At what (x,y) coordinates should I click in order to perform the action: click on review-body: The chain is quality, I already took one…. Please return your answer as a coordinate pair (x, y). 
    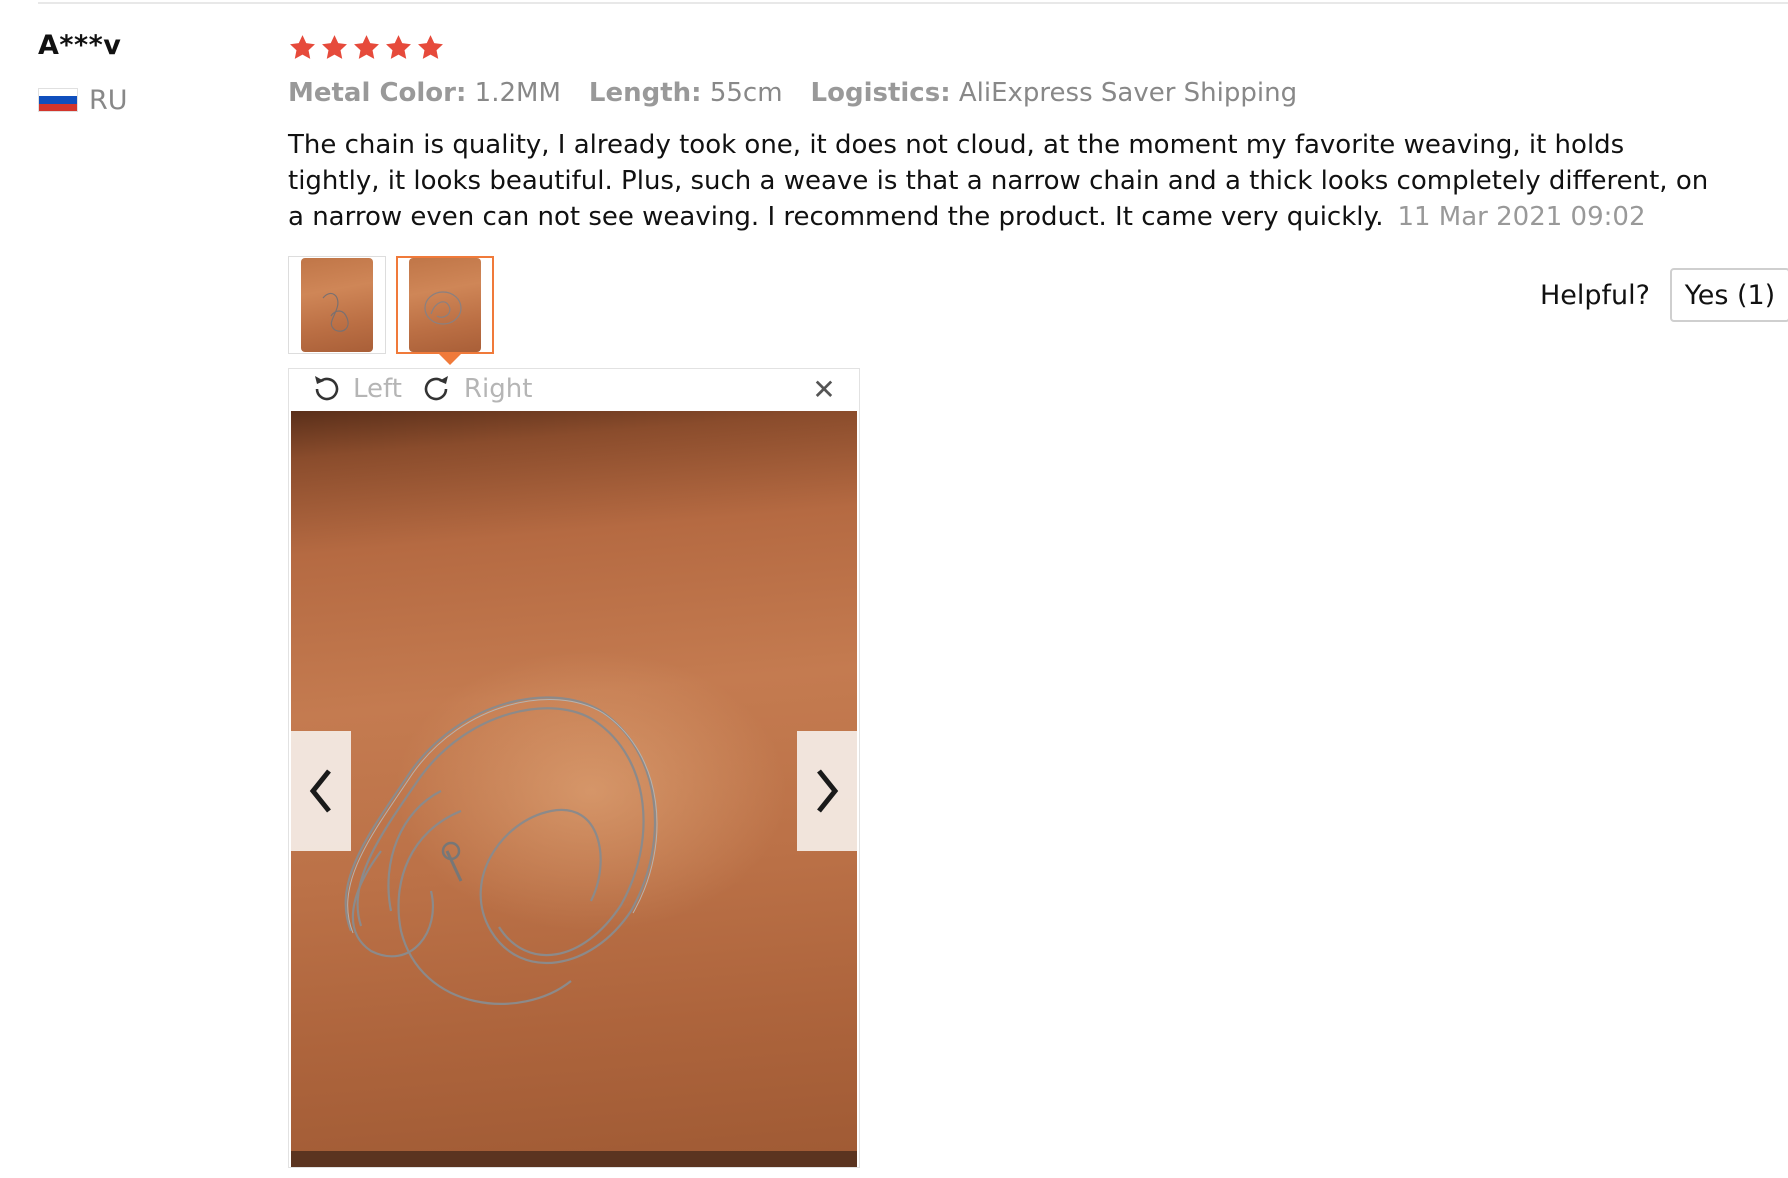
    Looking at the image, I should click on (1003, 181).